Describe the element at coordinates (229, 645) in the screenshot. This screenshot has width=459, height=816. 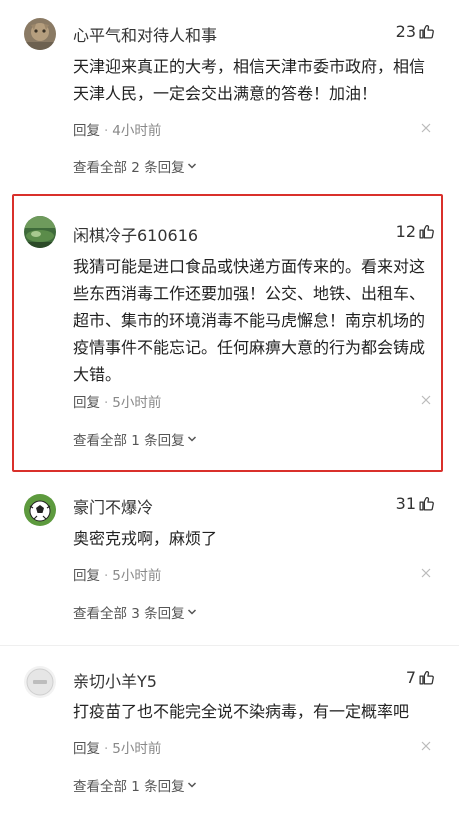
I see `divider` at that location.